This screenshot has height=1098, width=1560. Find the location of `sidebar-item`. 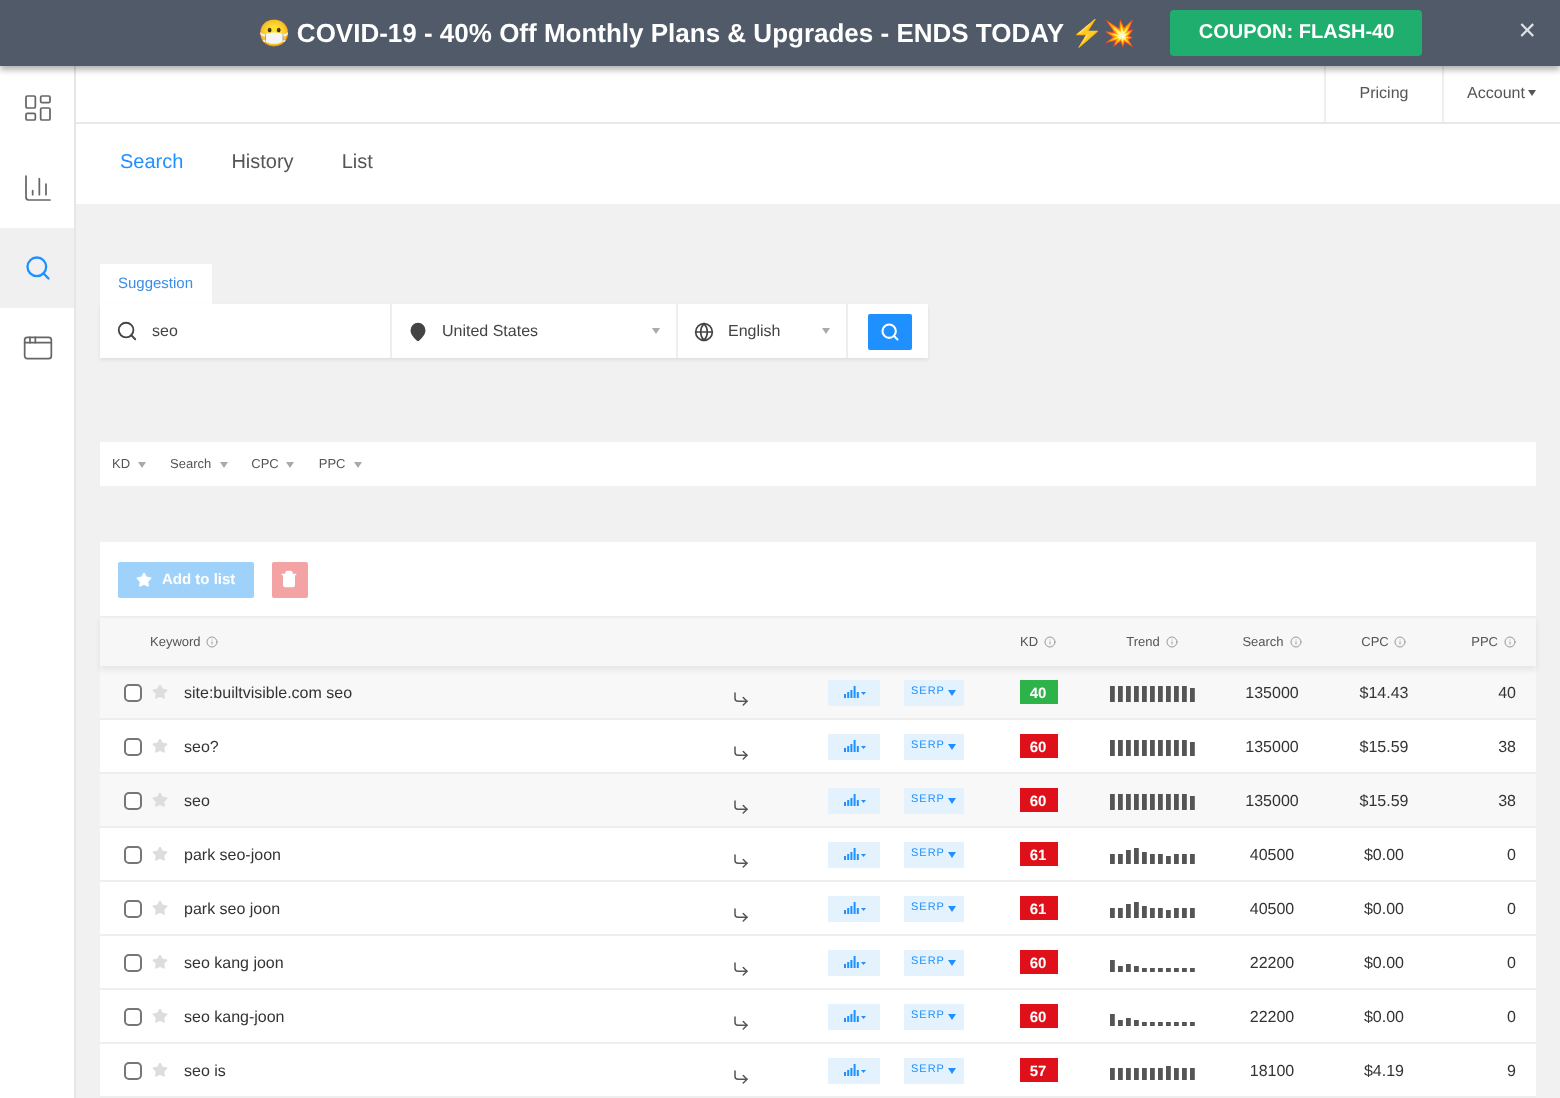

sidebar-item is located at coordinates (37, 268).